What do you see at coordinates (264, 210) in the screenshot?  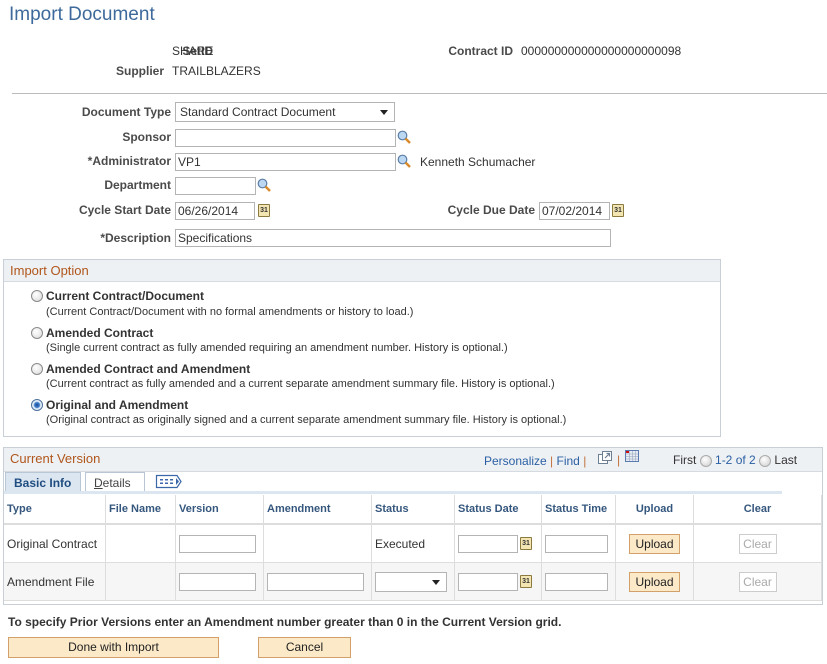 I see `cycle-start-calendar-icon: 31` at bounding box center [264, 210].